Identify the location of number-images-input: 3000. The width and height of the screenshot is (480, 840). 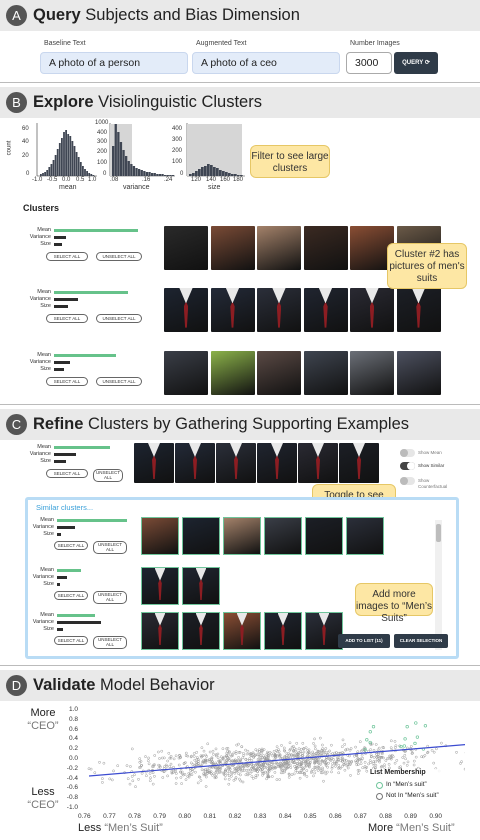
(369, 63).